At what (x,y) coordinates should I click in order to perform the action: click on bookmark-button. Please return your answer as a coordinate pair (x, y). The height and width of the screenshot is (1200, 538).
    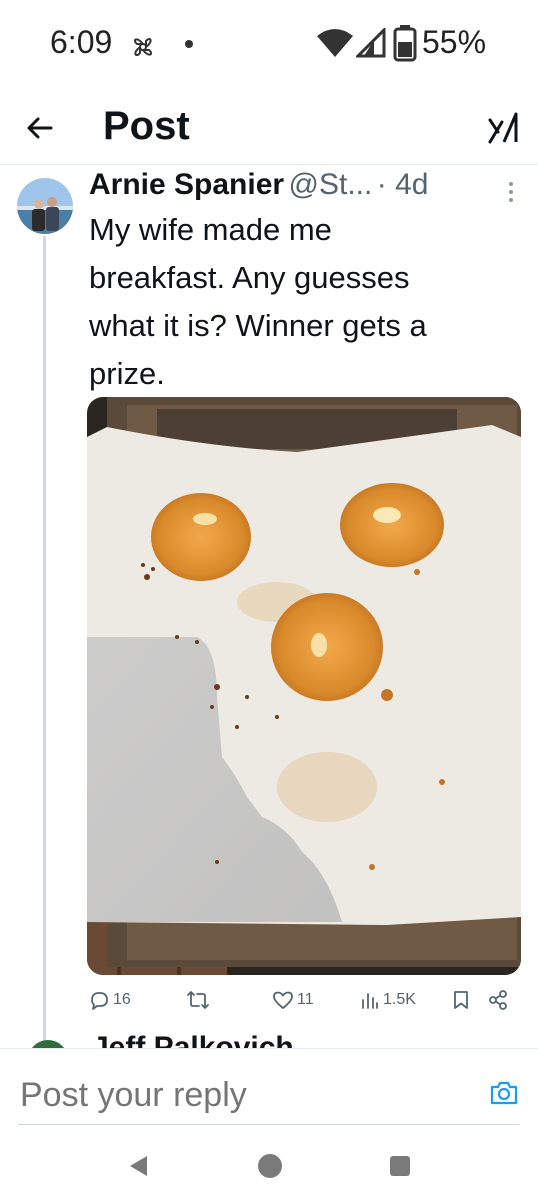
    Looking at the image, I should click on (461, 1000).